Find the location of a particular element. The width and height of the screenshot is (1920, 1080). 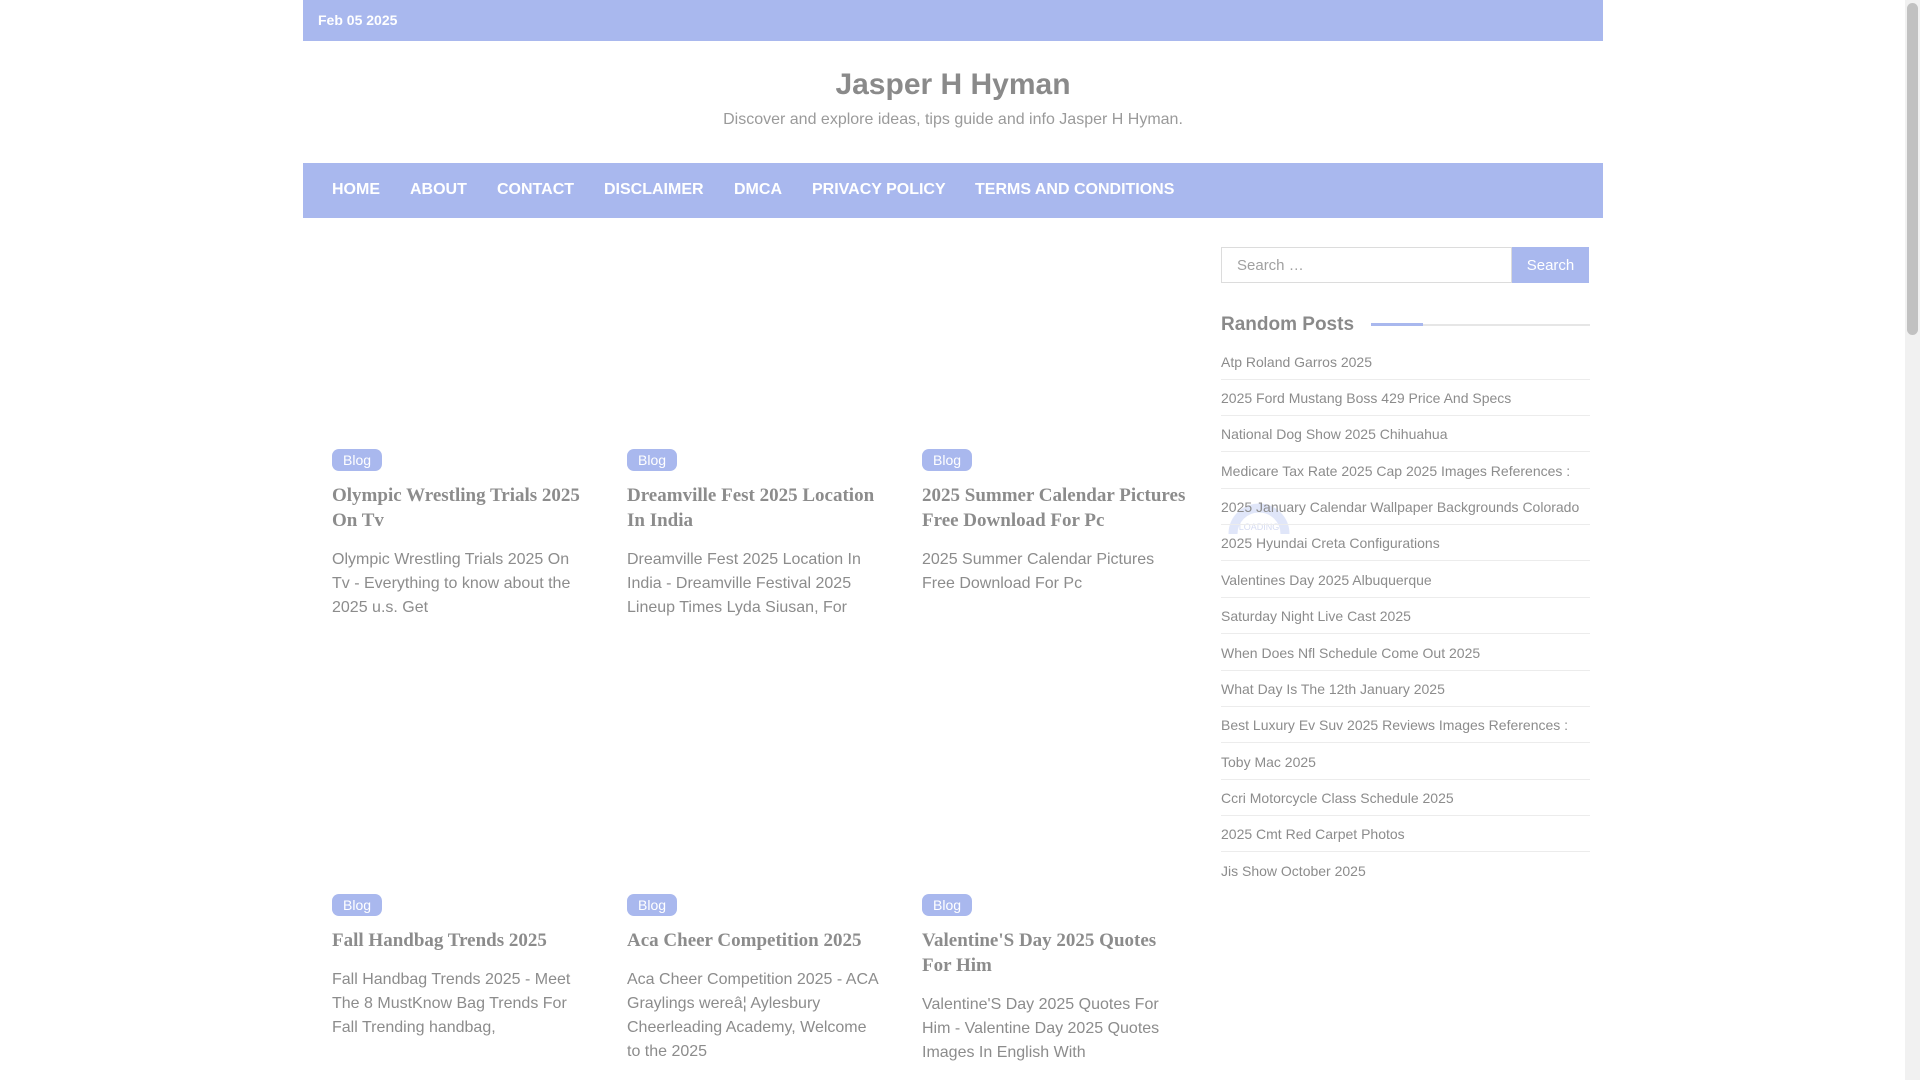

post-title: Fall Handbag Trends 2025 is located at coordinates (464, 940).